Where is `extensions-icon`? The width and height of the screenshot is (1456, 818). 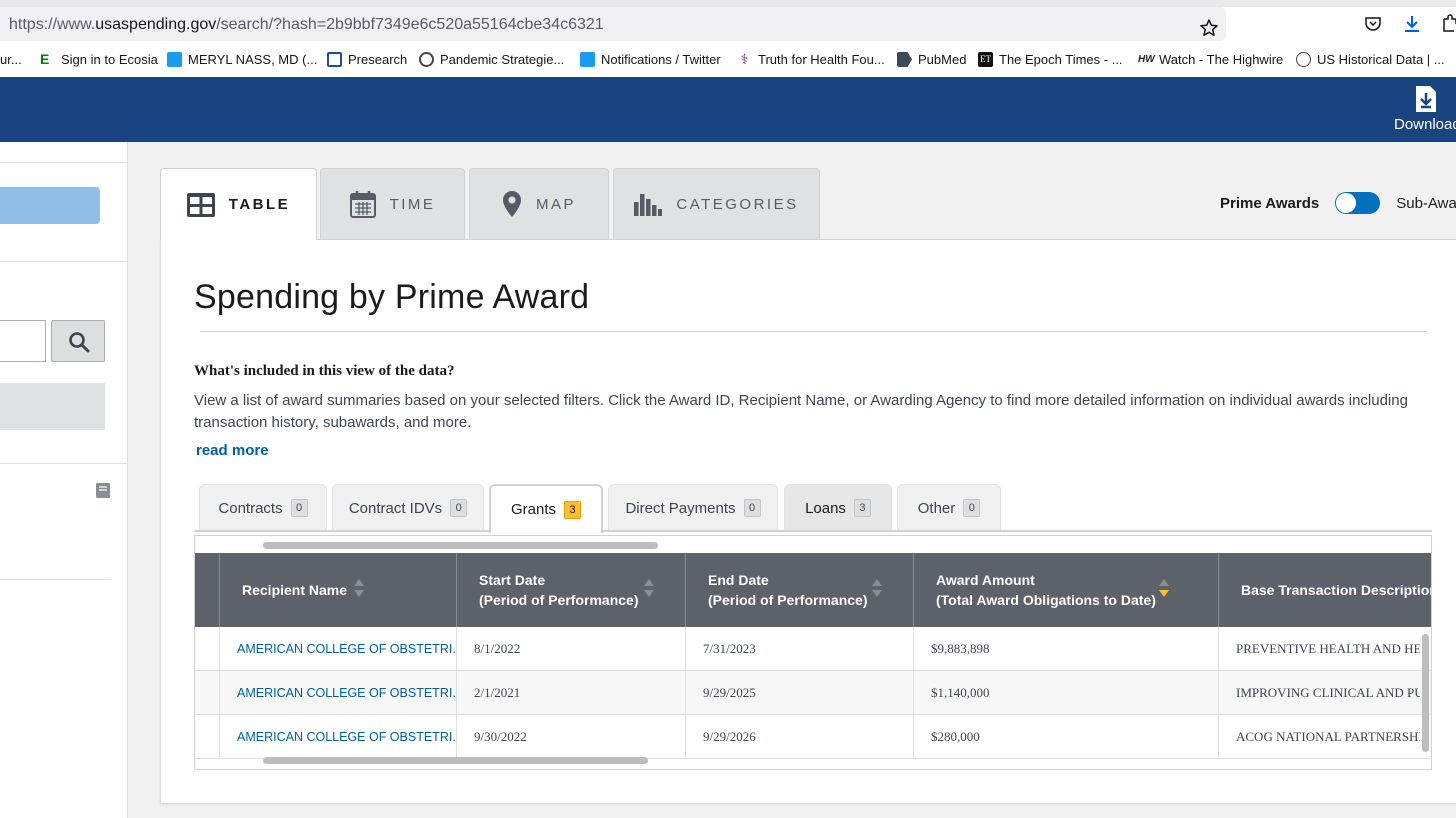 extensions-icon is located at coordinates (1448, 24).